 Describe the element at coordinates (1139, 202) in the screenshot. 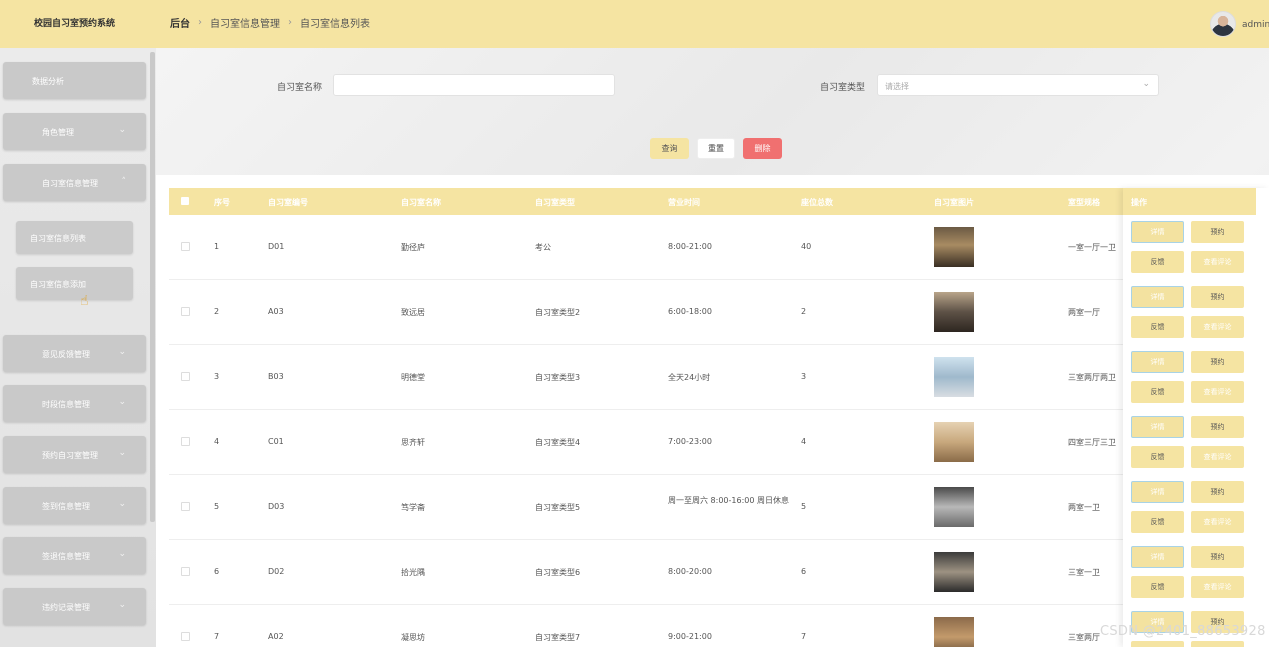

I see `header-actions: 操作` at that location.